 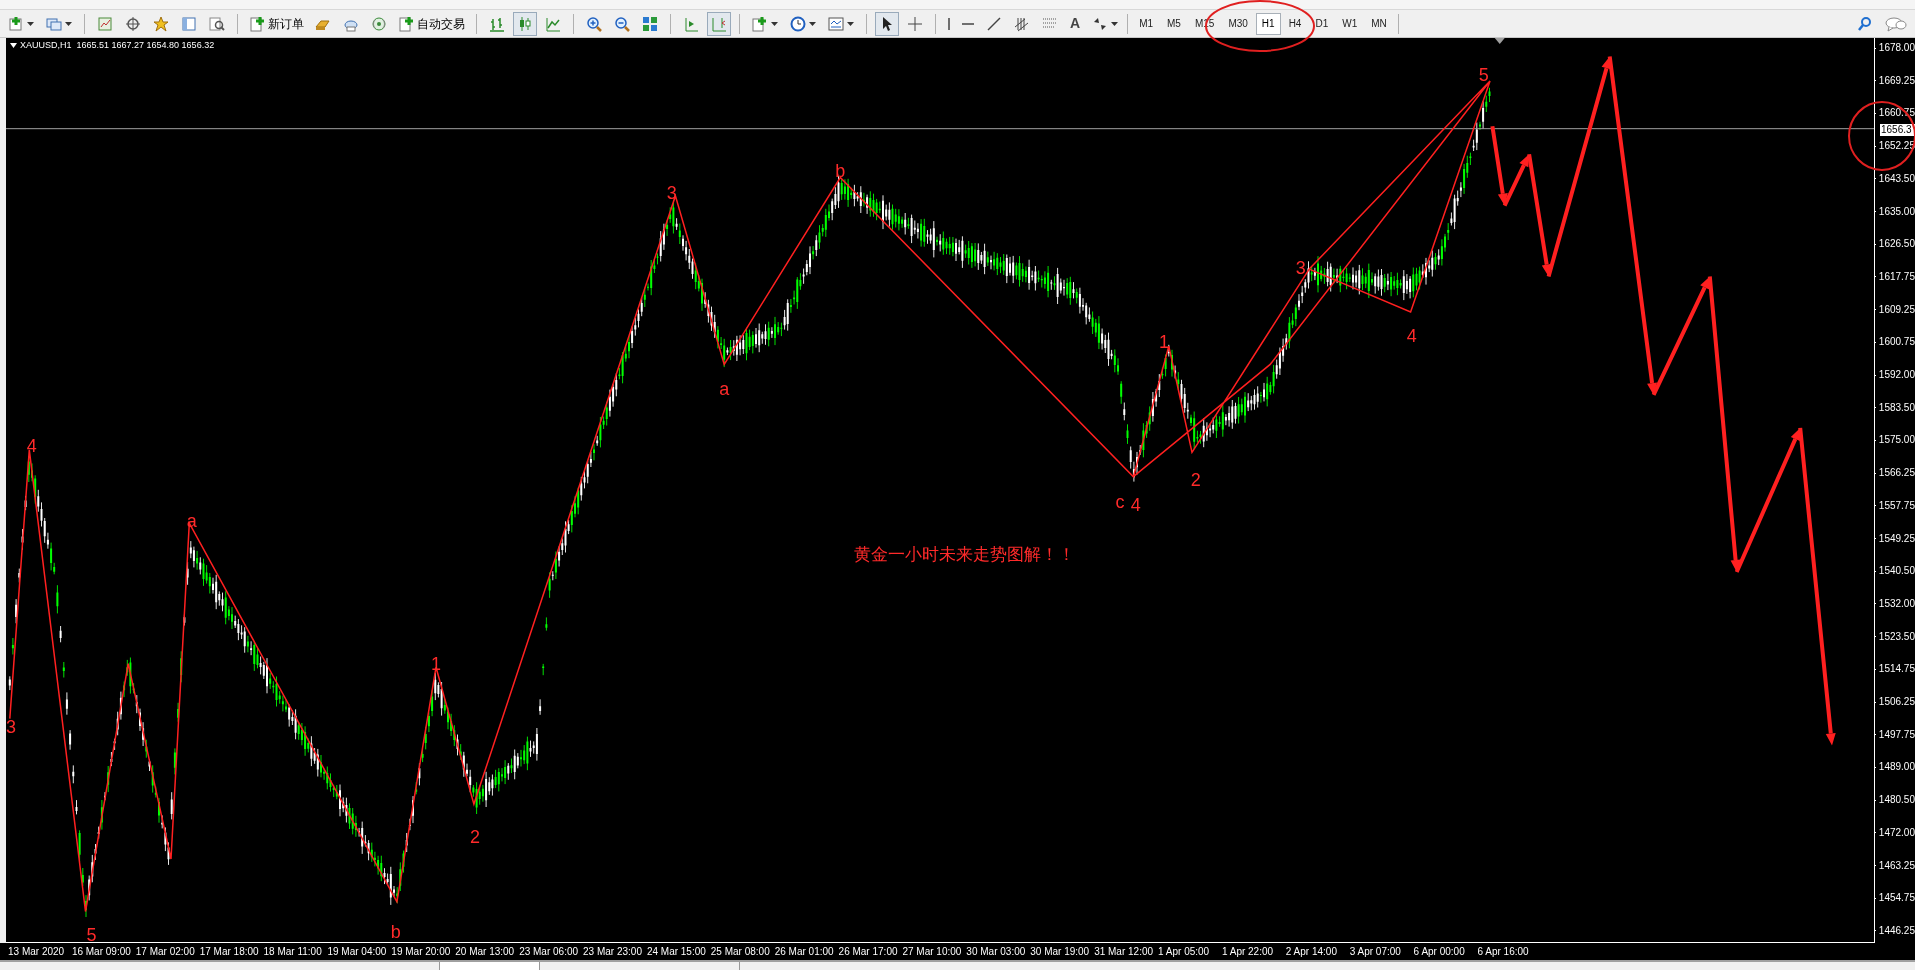 I want to click on timeframe-tab: M1, so click(x=1146, y=23).